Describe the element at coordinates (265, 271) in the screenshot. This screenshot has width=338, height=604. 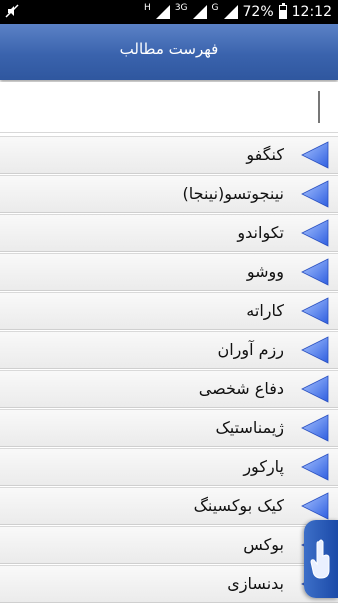
I see `list-item-label: ووشو` at that location.